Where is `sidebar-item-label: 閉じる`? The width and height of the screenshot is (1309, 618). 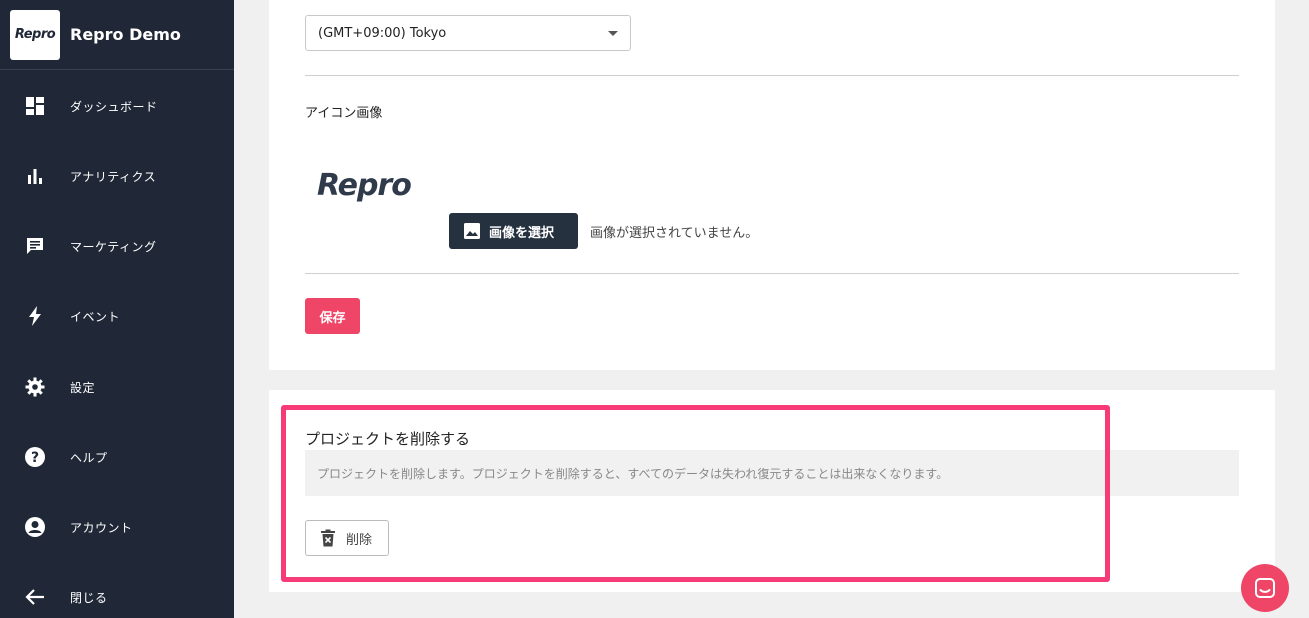
sidebar-item-label: 閉じる is located at coordinates (89, 597).